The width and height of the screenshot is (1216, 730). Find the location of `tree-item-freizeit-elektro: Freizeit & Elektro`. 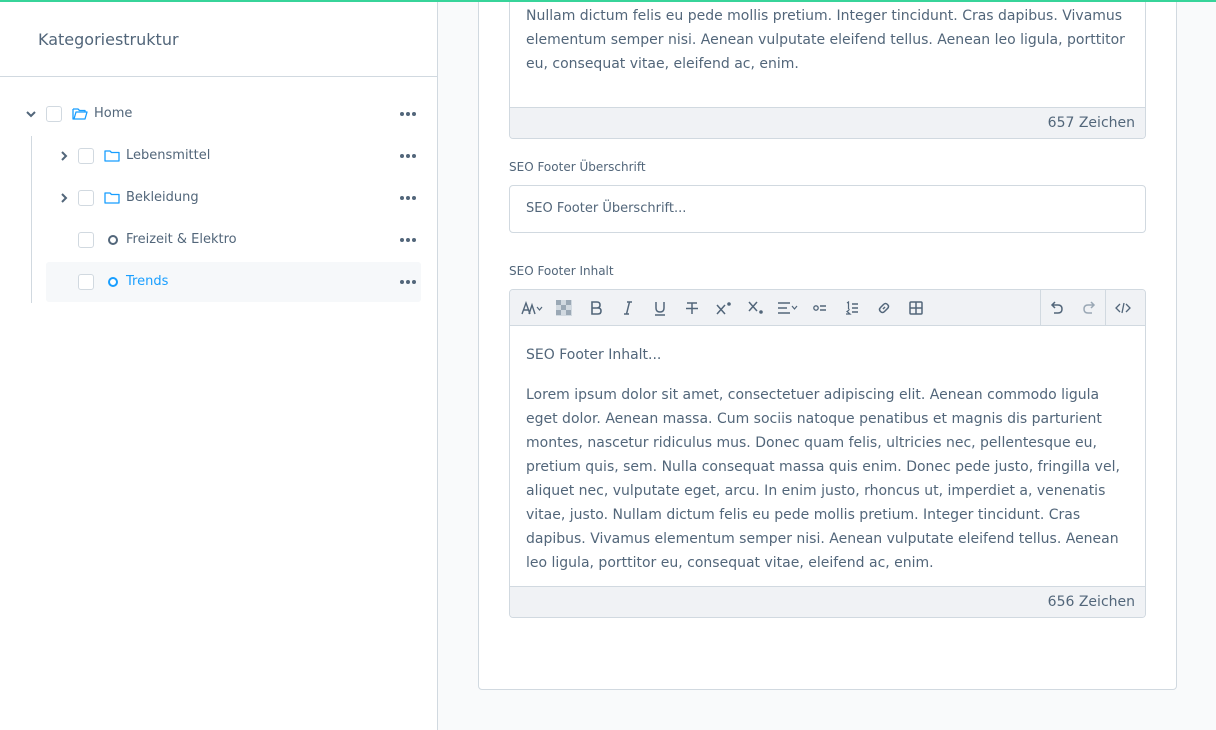

tree-item-freizeit-elektro: Freizeit & Elektro is located at coordinates (233, 240).